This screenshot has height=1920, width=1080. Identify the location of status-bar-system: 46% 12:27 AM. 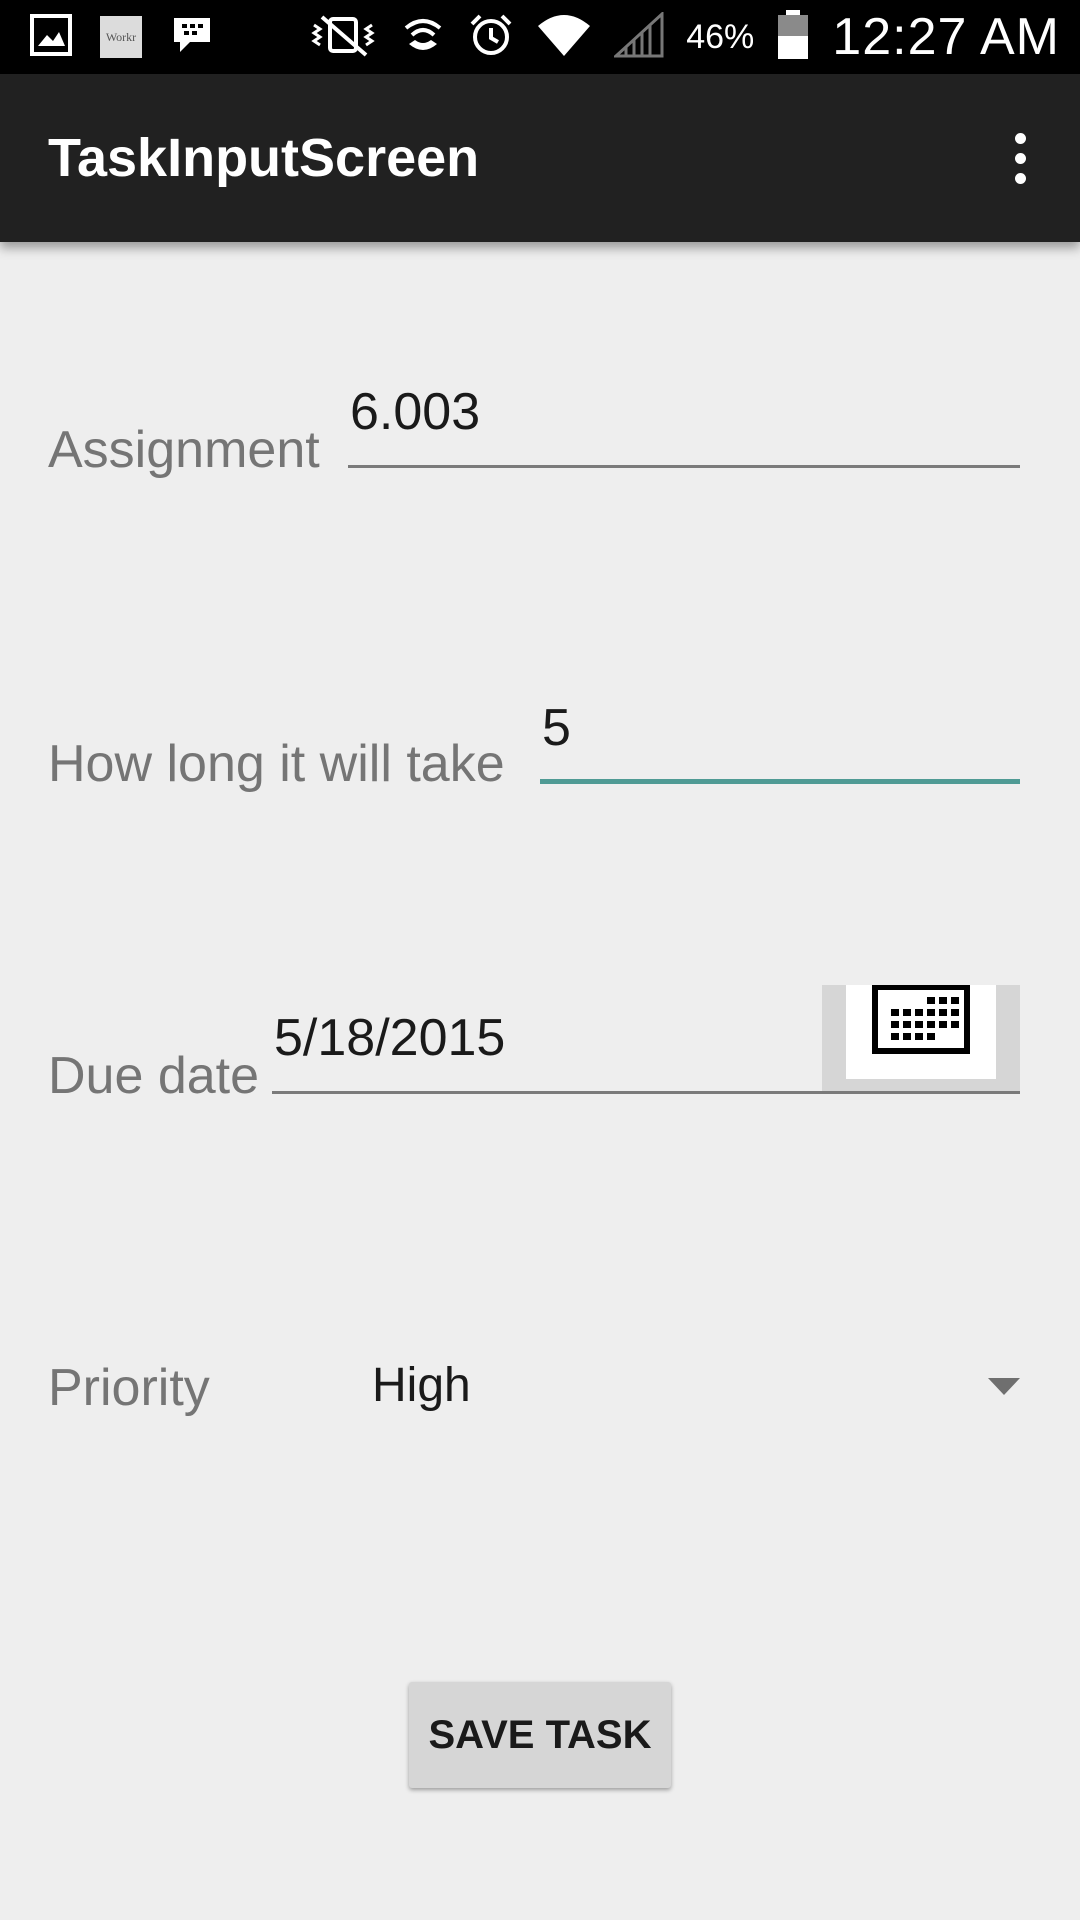
(684, 37).